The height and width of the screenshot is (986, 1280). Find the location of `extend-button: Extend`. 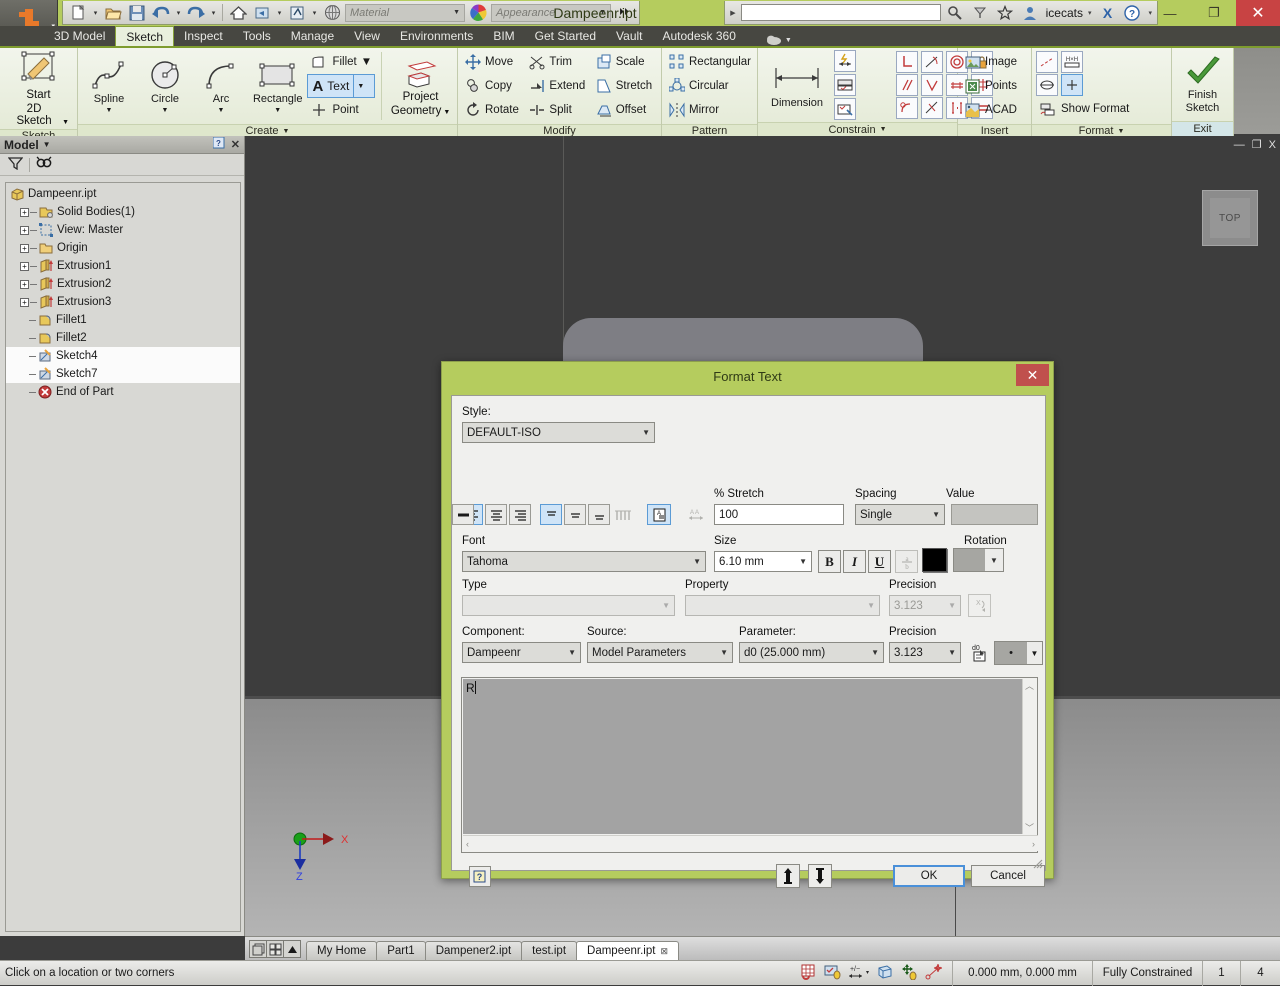

extend-button: Extend is located at coordinates (558, 86).